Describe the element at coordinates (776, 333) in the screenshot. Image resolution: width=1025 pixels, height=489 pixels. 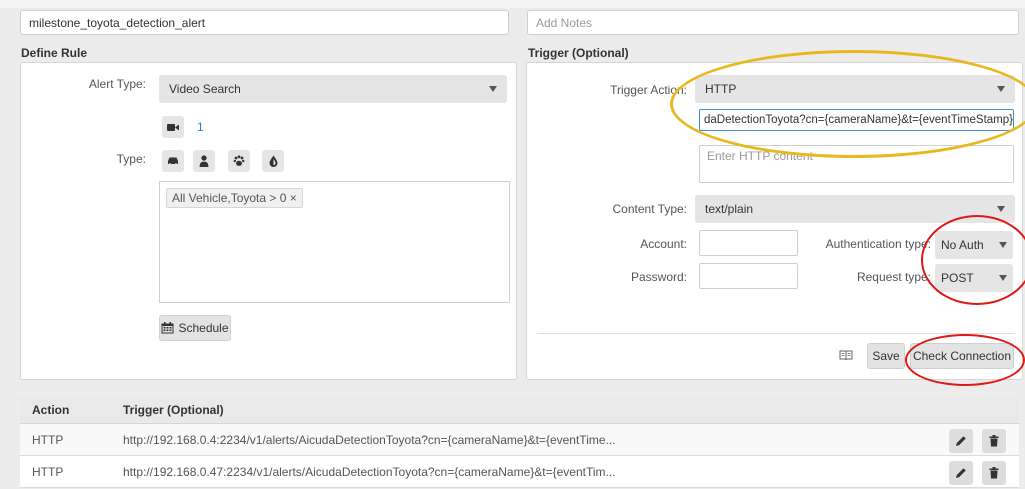
I see `divider` at that location.